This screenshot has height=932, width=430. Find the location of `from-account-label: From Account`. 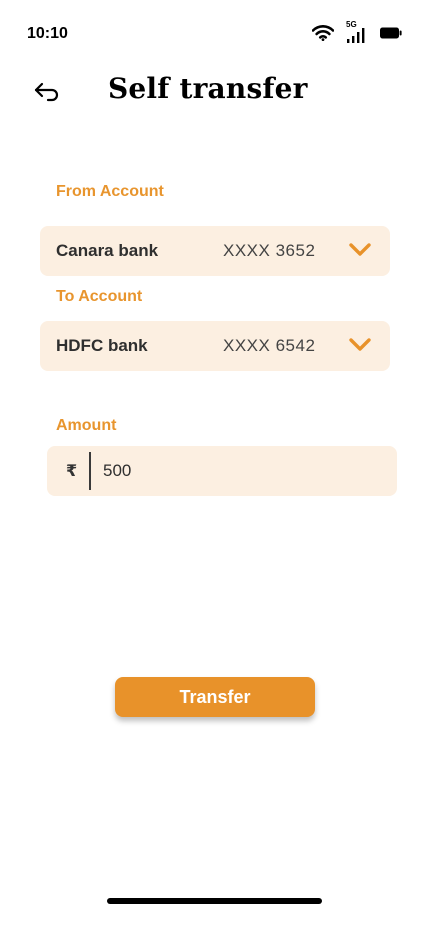

from-account-label: From Account is located at coordinates (110, 191).